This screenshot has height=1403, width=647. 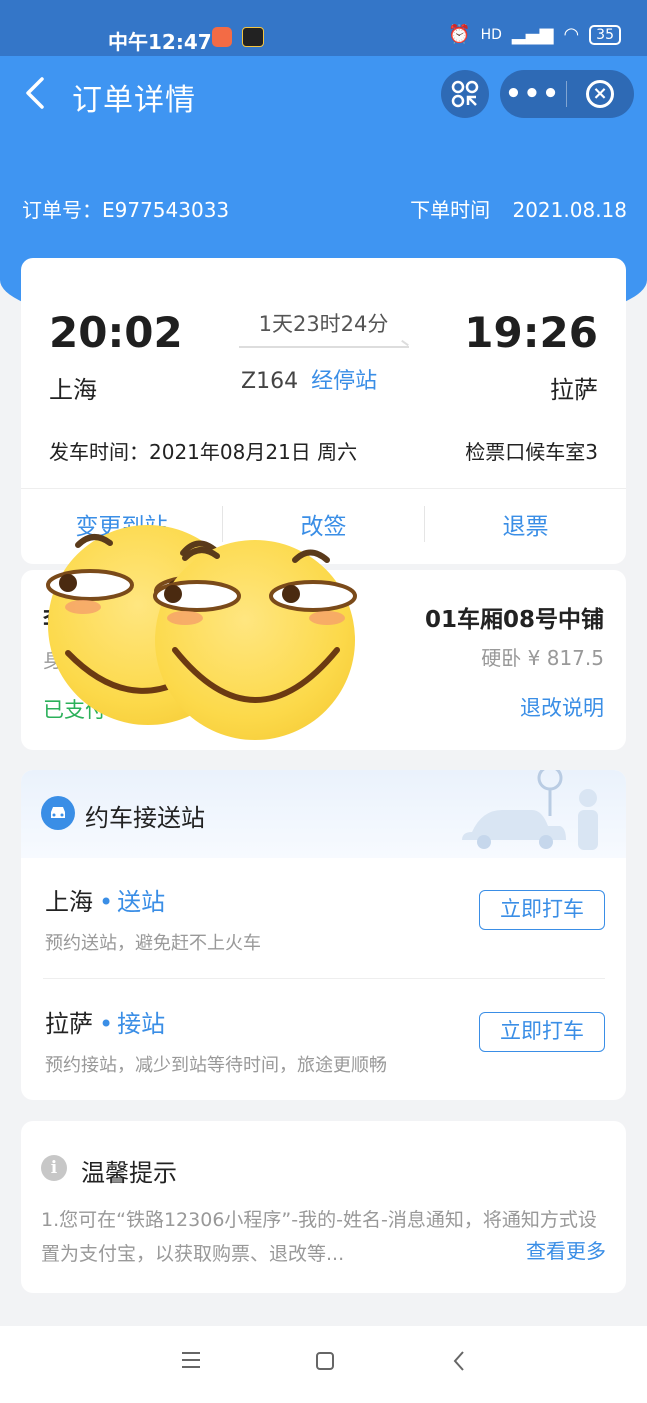 What do you see at coordinates (324, 978) in the screenshot?
I see `divider` at bounding box center [324, 978].